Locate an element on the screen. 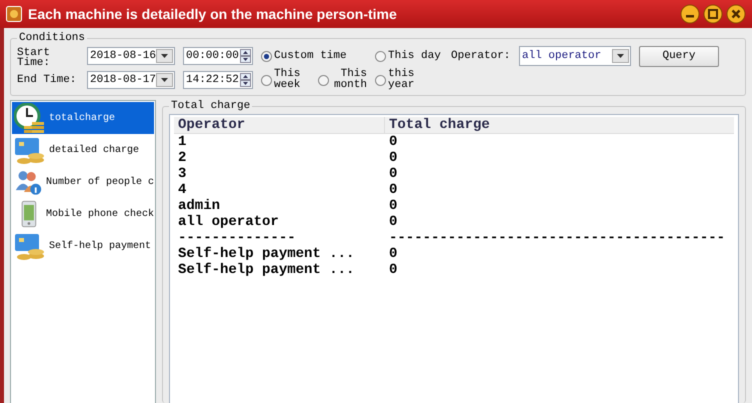  table-cell-text: all operator is located at coordinates (228, 222).